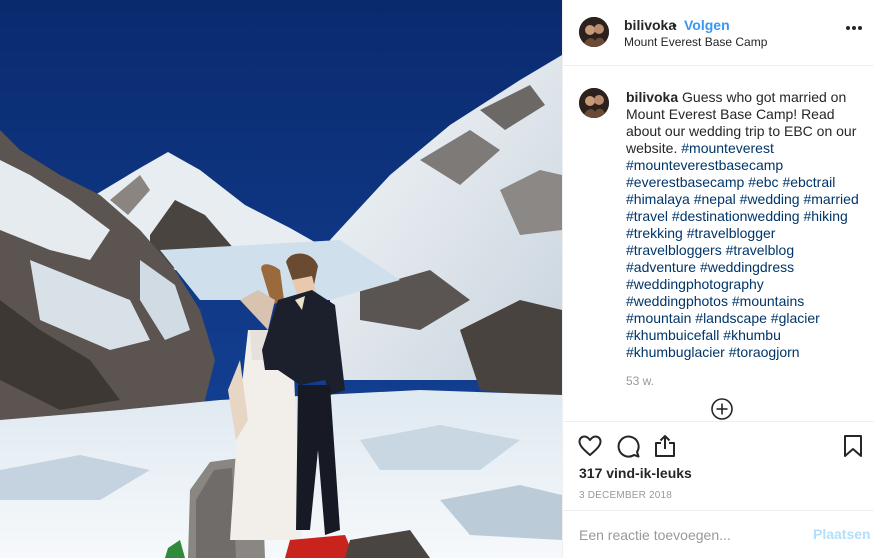 The width and height of the screenshot is (874, 558). Describe the element at coordinates (652, 97) in the screenshot. I see `caption-username-link: bilivoka` at that location.